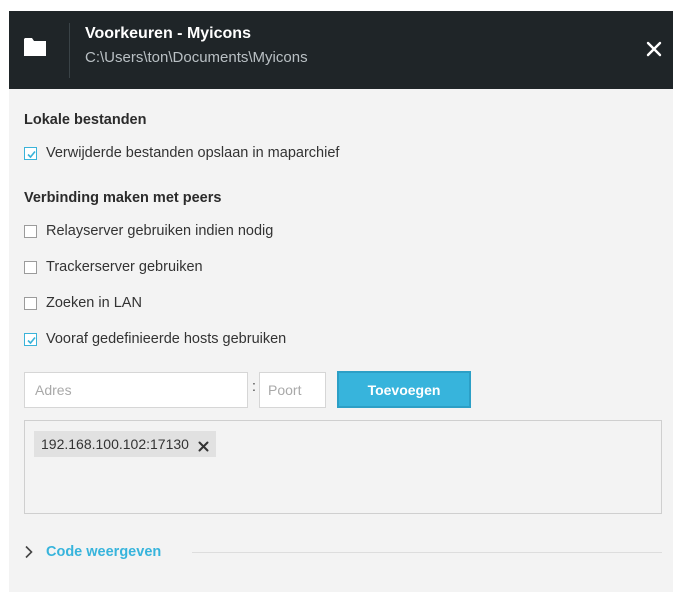 The width and height of the screenshot is (673, 592). I want to click on port-input, so click(292, 390).